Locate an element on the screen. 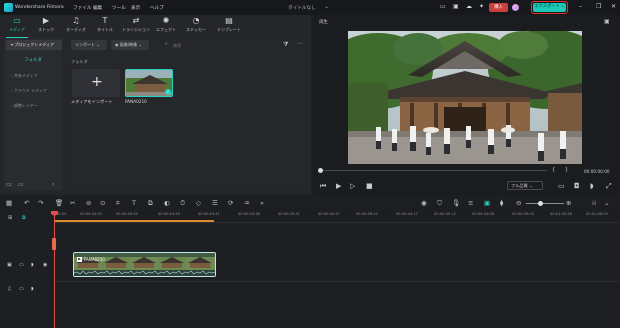 The image size is (620, 328). import-media-card: + is located at coordinates (96, 83).